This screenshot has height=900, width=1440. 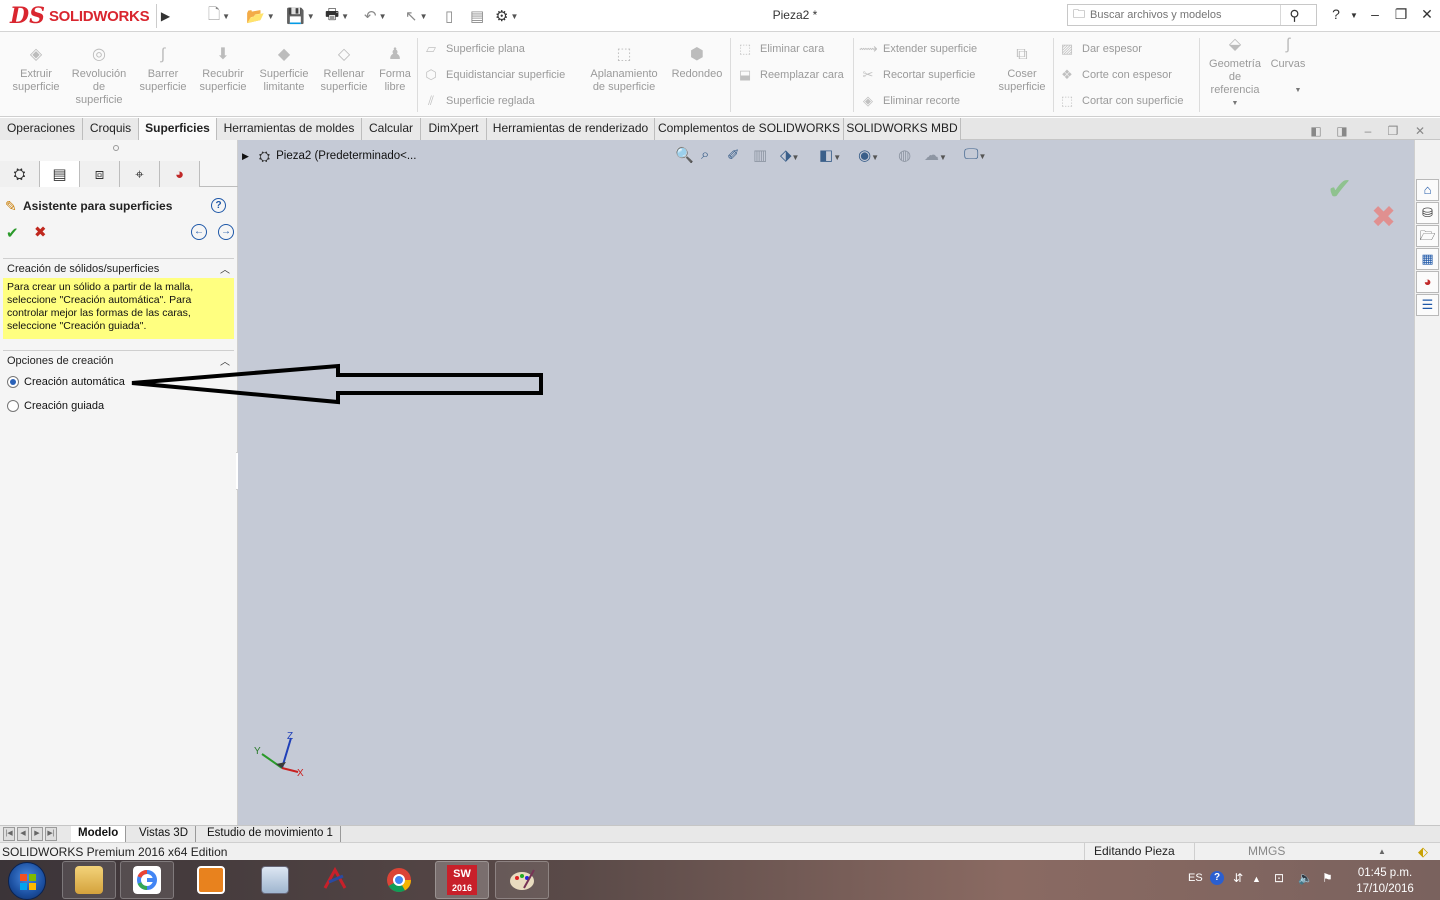 What do you see at coordinates (99, 76) in the screenshot?
I see `revolve-surface-button: ◎ Revolución de superficie` at bounding box center [99, 76].